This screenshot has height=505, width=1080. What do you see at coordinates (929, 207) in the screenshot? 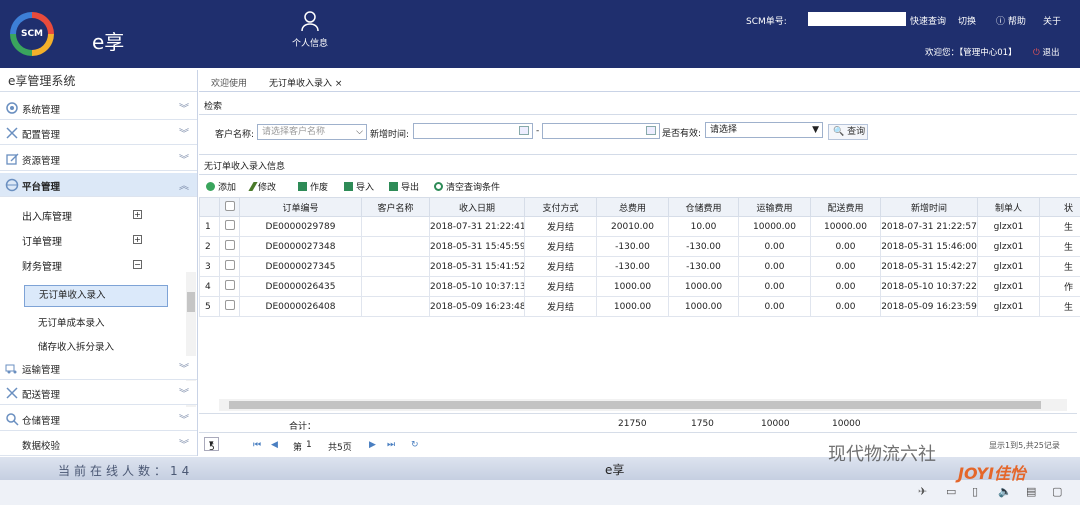
I see `col-created: 新增时间` at bounding box center [929, 207].